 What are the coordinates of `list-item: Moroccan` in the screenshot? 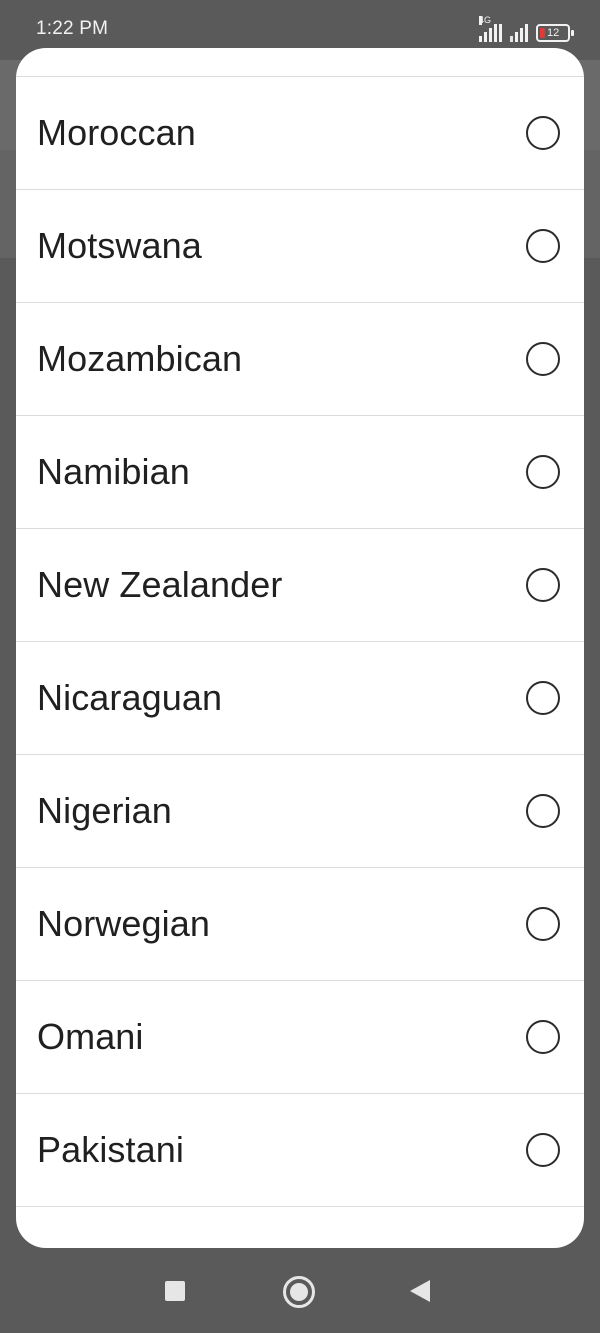 It's located at (300, 133).